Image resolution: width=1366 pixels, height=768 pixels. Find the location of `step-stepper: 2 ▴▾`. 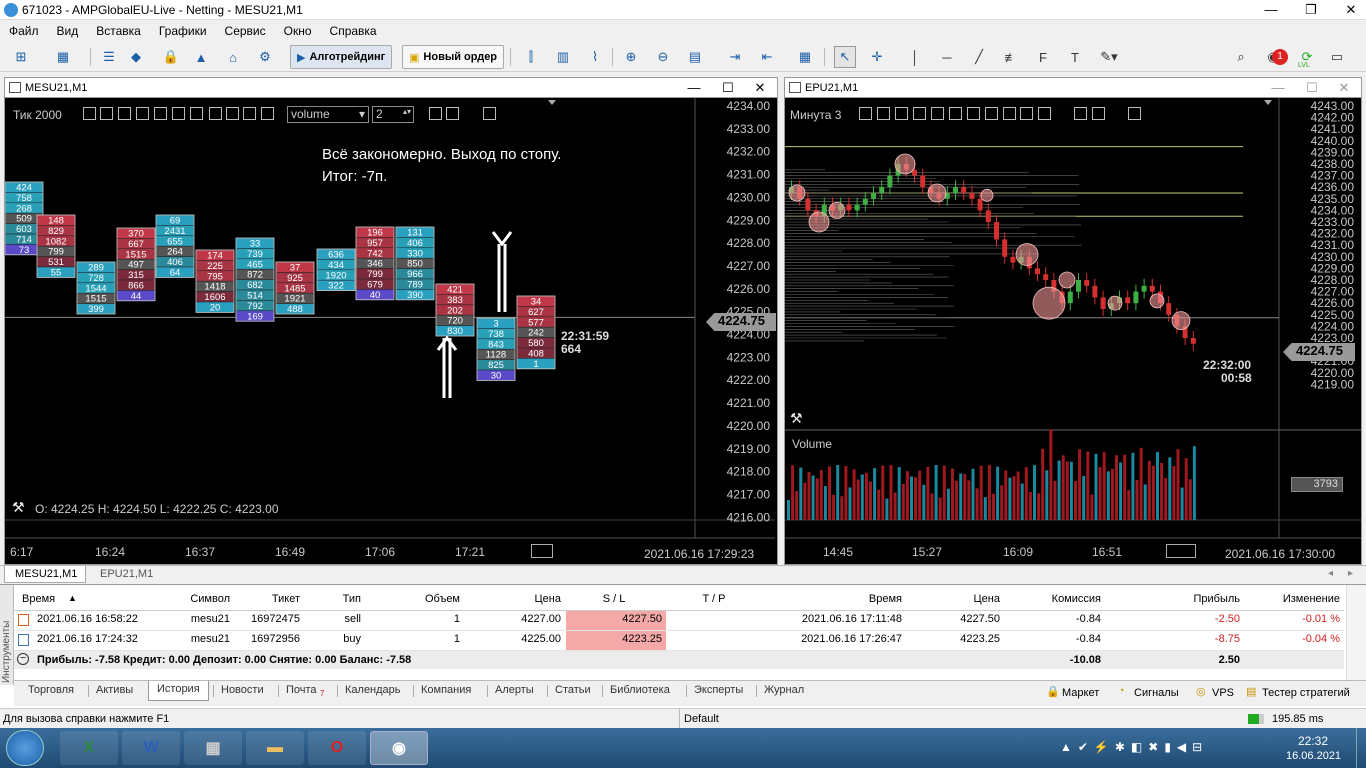

step-stepper: 2 ▴▾ is located at coordinates (393, 114).